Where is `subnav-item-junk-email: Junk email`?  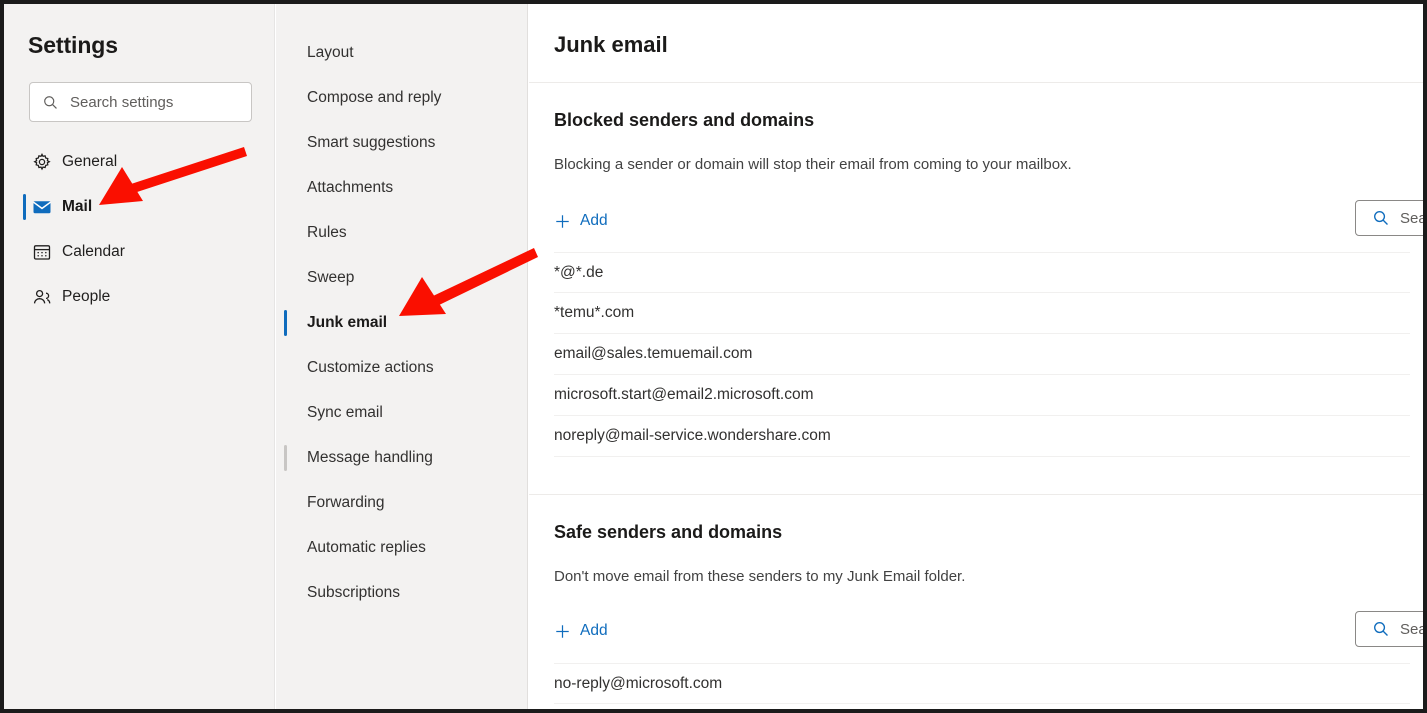 subnav-item-junk-email: Junk email is located at coordinates (402, 323).